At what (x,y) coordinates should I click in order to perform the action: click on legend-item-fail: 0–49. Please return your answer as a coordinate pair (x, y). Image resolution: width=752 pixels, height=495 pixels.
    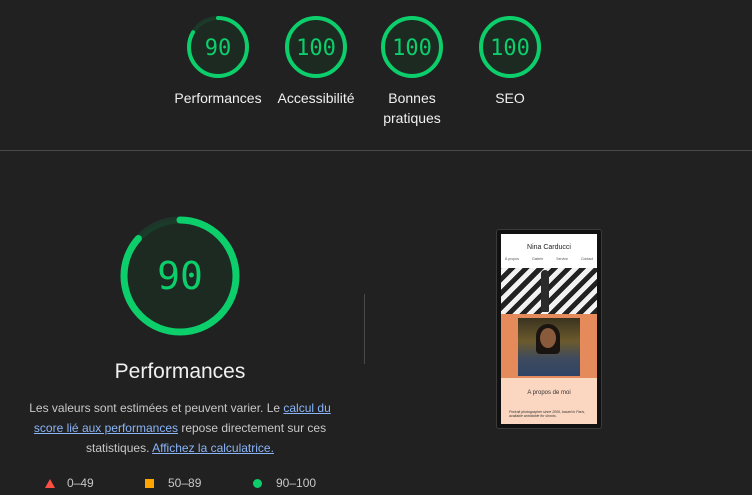
    Looking at the image, I should click on (69, 483).